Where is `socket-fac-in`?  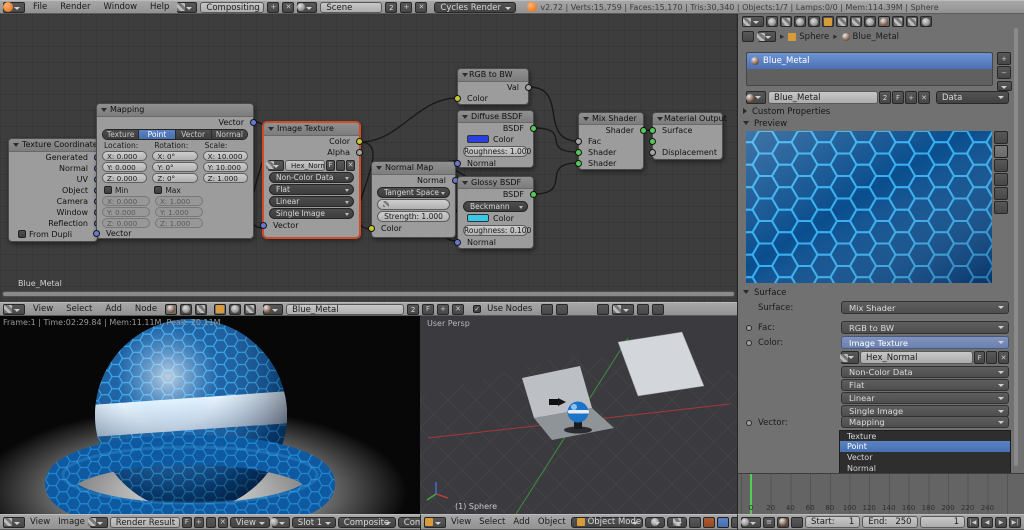
socket-fac-in is located at coordinates (578, 141).